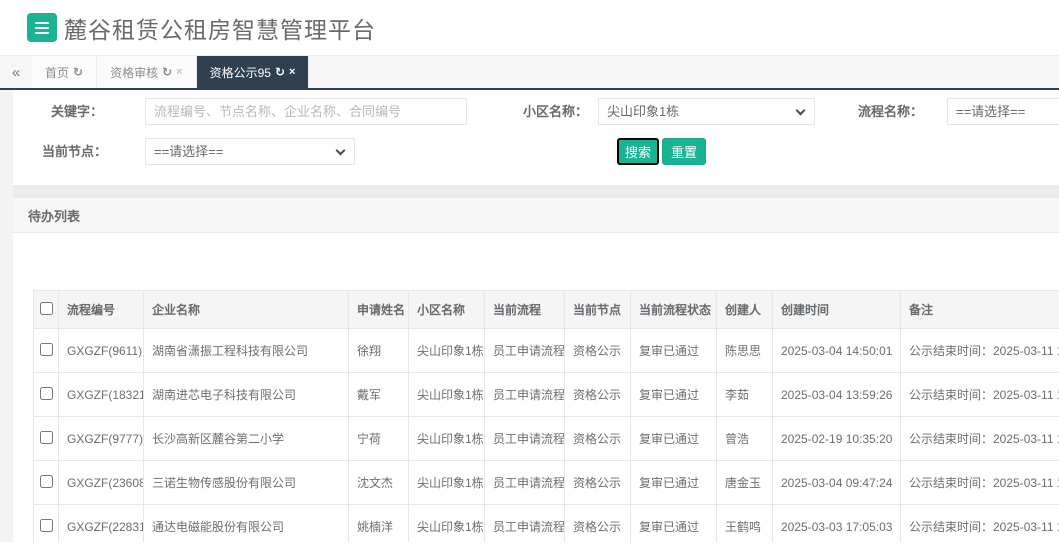 Image resolution: width=1059 pixels, height=544 pixels. I want to click on cell-company: 长沙高新区麓谷第二小学, so click(246, 438).